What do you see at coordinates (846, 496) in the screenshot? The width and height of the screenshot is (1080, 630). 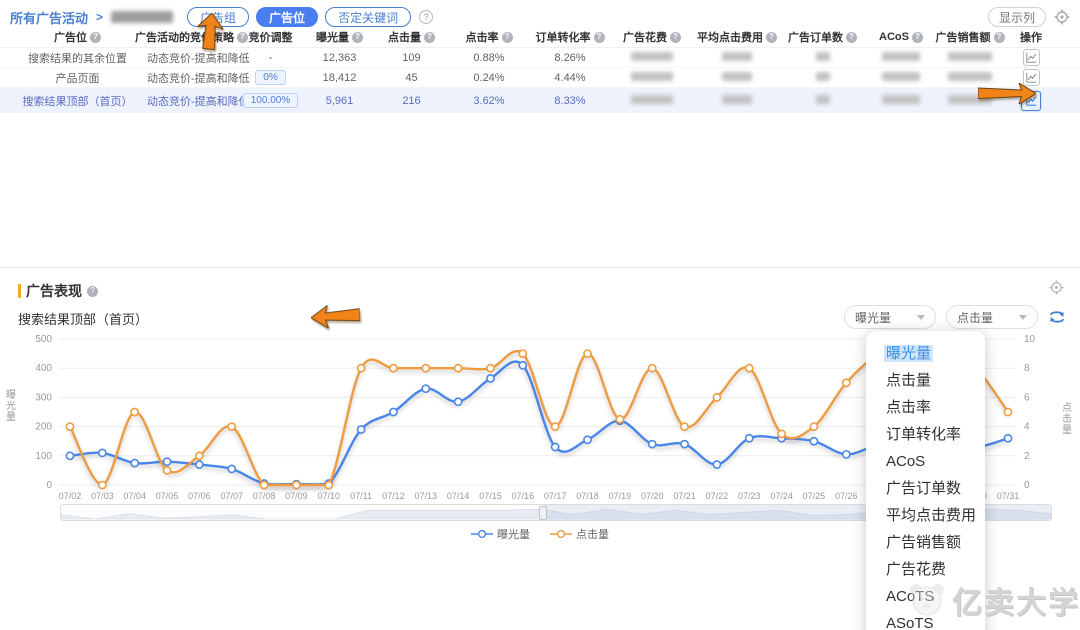 I see `svg-text: 07/26` at bounding box center [846, 496].